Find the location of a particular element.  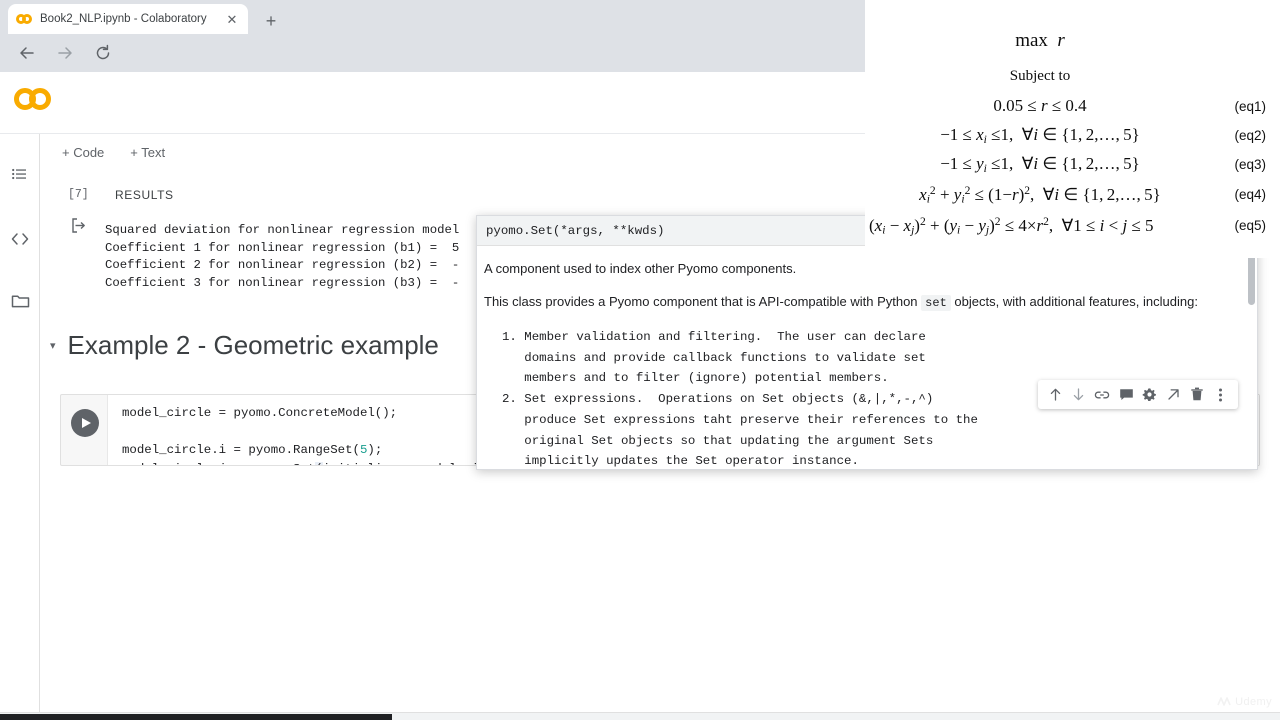

forward-icon is located at coordinates (65, 53).